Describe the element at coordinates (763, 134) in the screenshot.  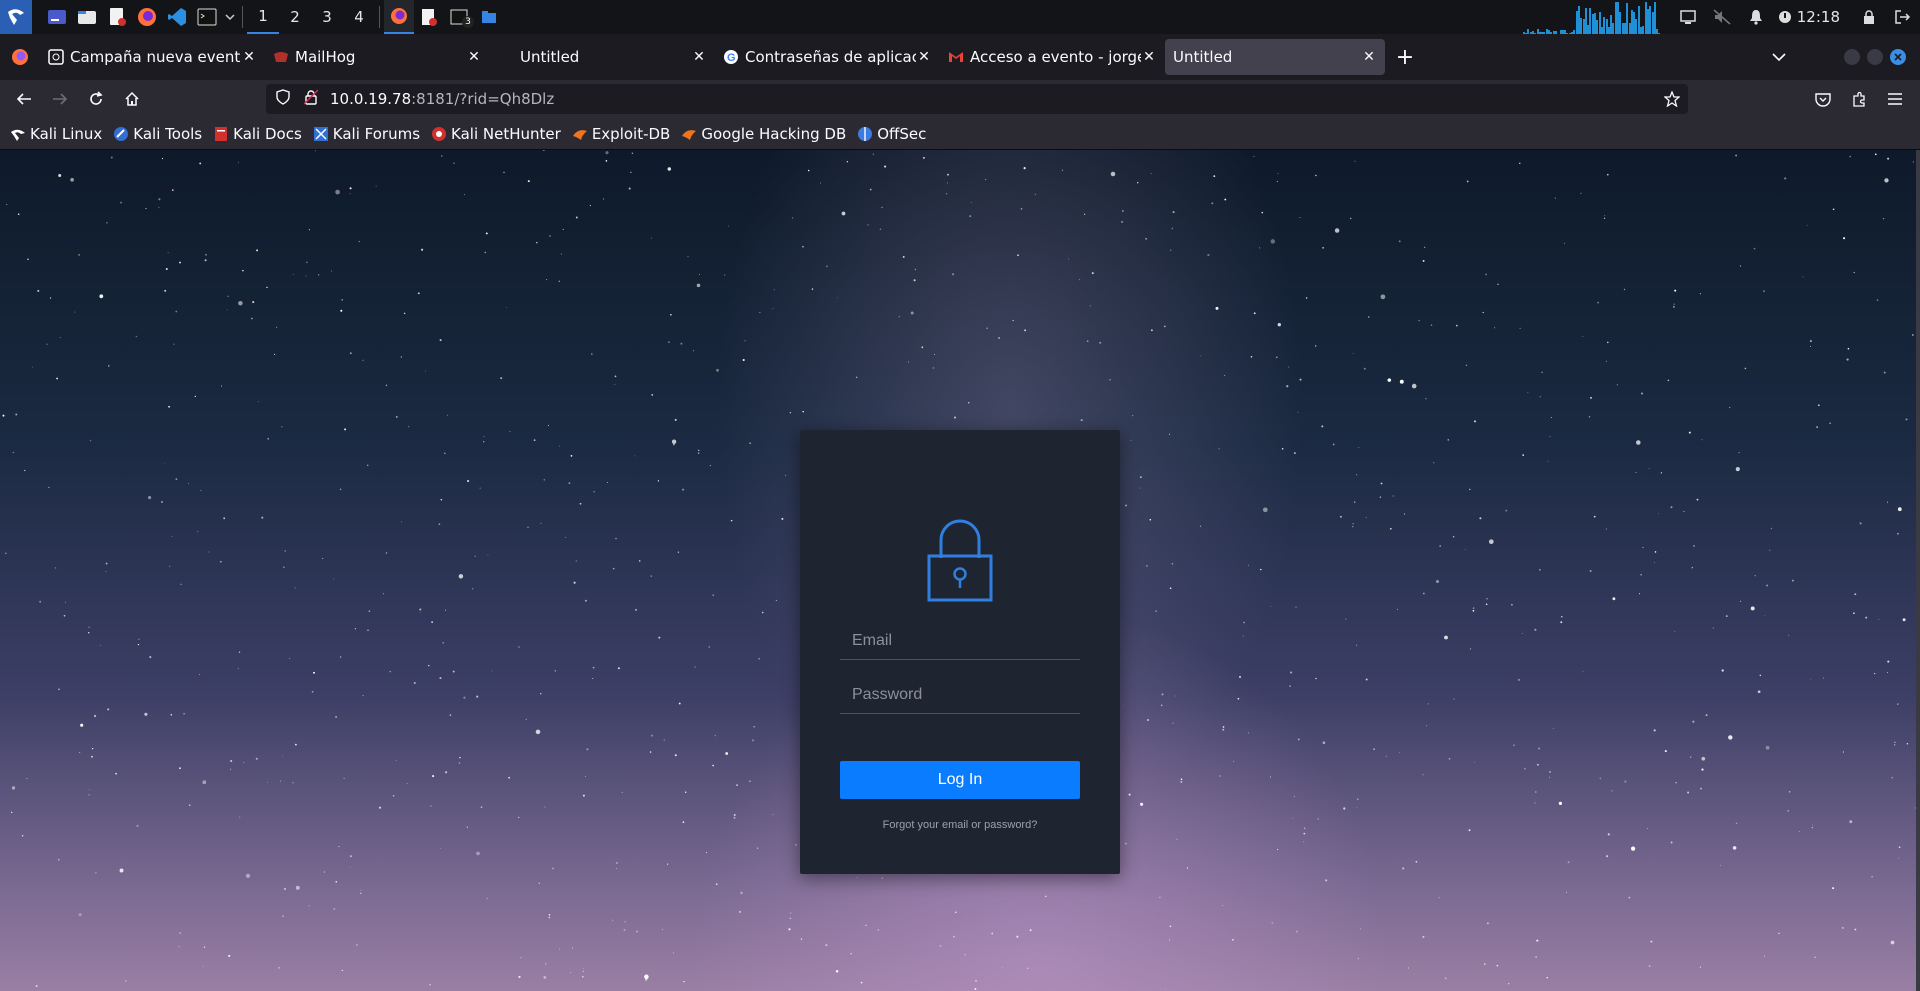
I see `bookmark-google-hacking-db: Google Hacking DB` at that location.